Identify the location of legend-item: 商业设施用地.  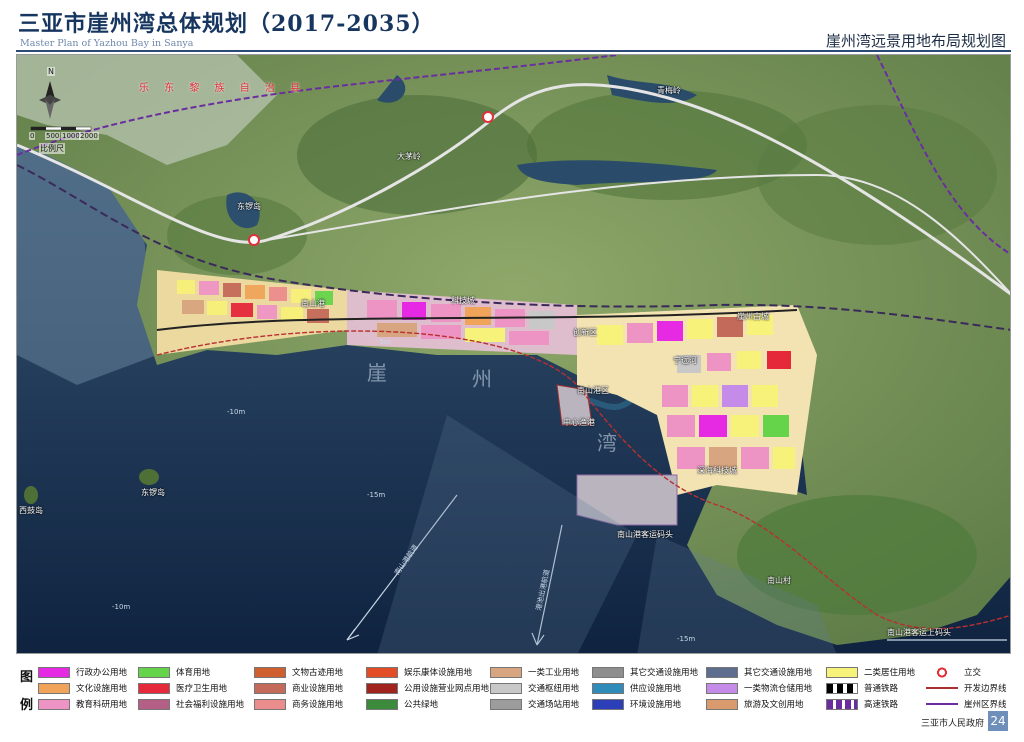
(298, 688).